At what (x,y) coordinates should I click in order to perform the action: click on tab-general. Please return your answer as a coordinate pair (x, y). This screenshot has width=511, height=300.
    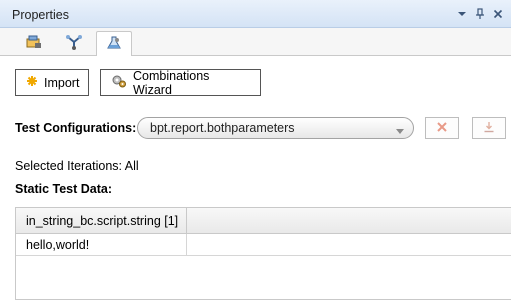
    Looking at the image, I should click on (34, 43).